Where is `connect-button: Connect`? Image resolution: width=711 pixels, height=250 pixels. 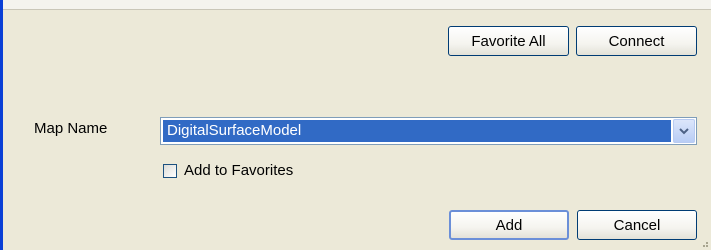 connect-button: Connect is located at coordinates (636, 41).